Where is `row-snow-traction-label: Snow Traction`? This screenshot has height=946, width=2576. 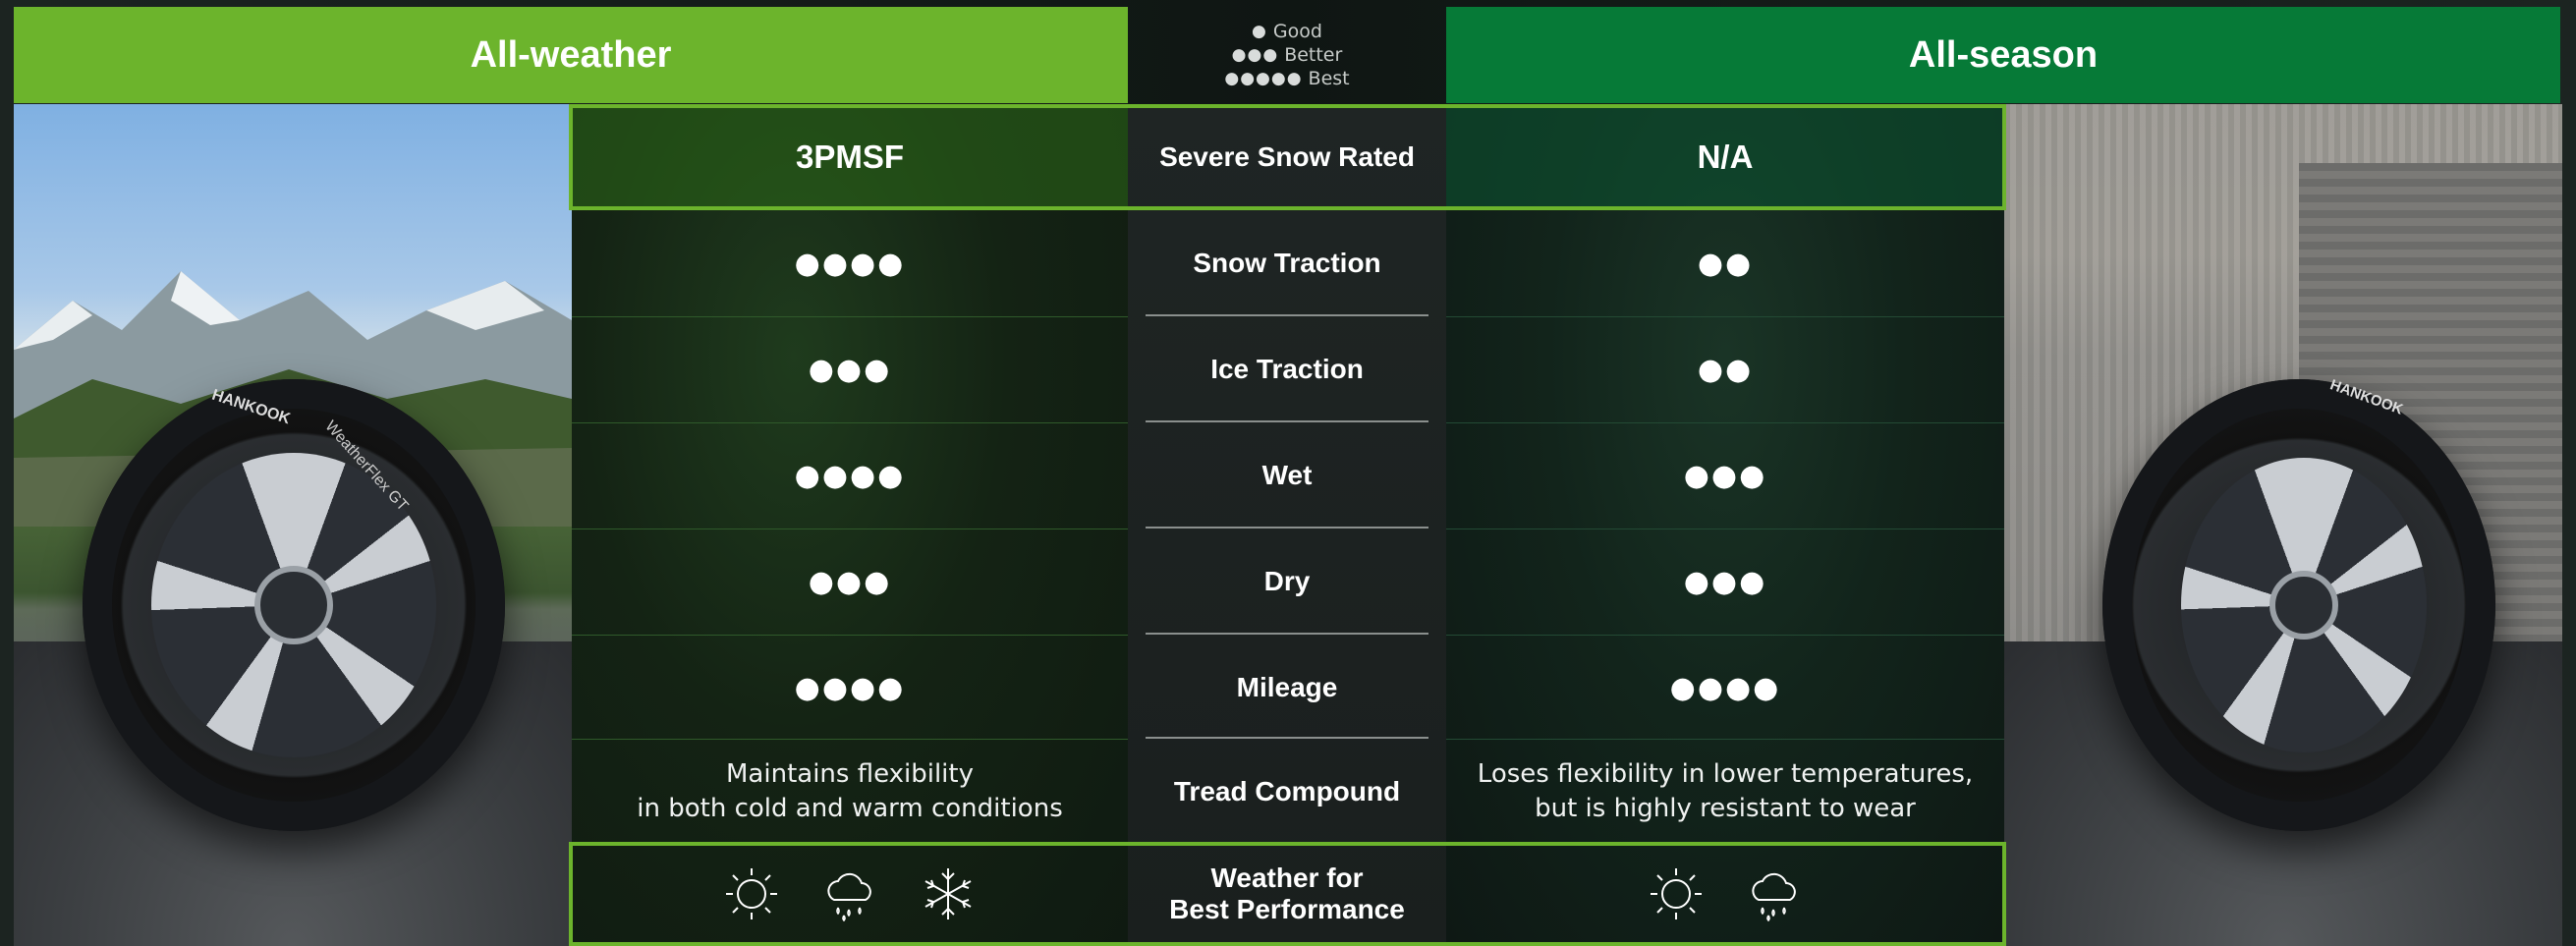
row-snow-traction-label: Snow Traction is located at coordinates (1287, 263).